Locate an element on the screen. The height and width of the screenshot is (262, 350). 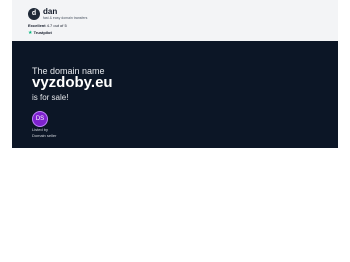
domain-name: vyzdoby.eu is located at coordinates (72, 82).